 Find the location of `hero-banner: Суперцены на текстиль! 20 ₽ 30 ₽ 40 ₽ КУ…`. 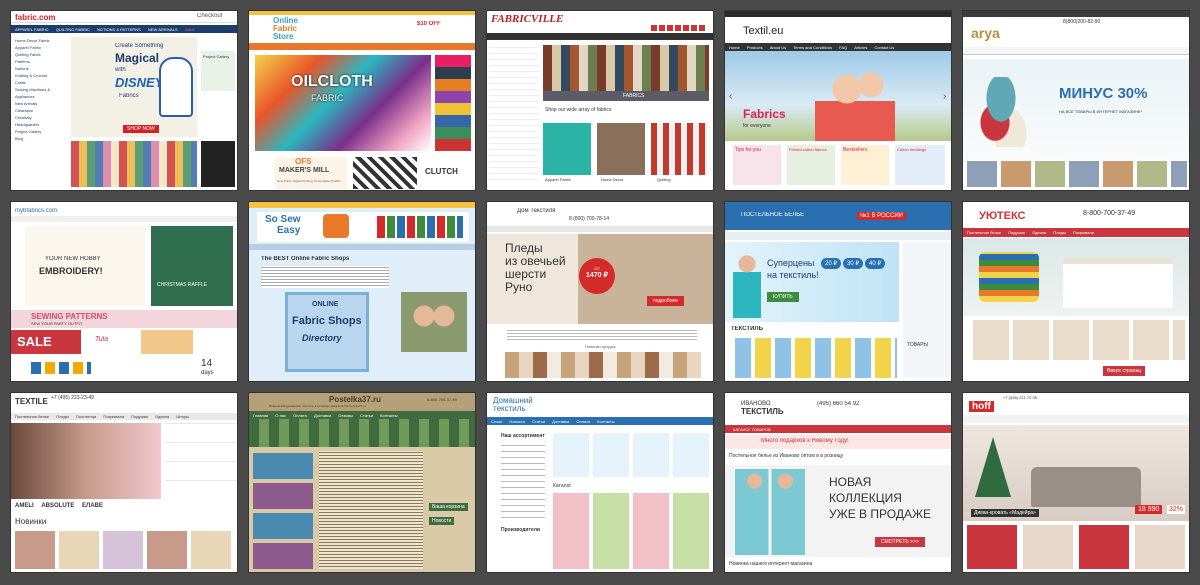

hero-banner: Суперцены на текстиль! 20 ₽ 30 ₽ 40 ₽ КУ… is located at coordinates (812, 282).